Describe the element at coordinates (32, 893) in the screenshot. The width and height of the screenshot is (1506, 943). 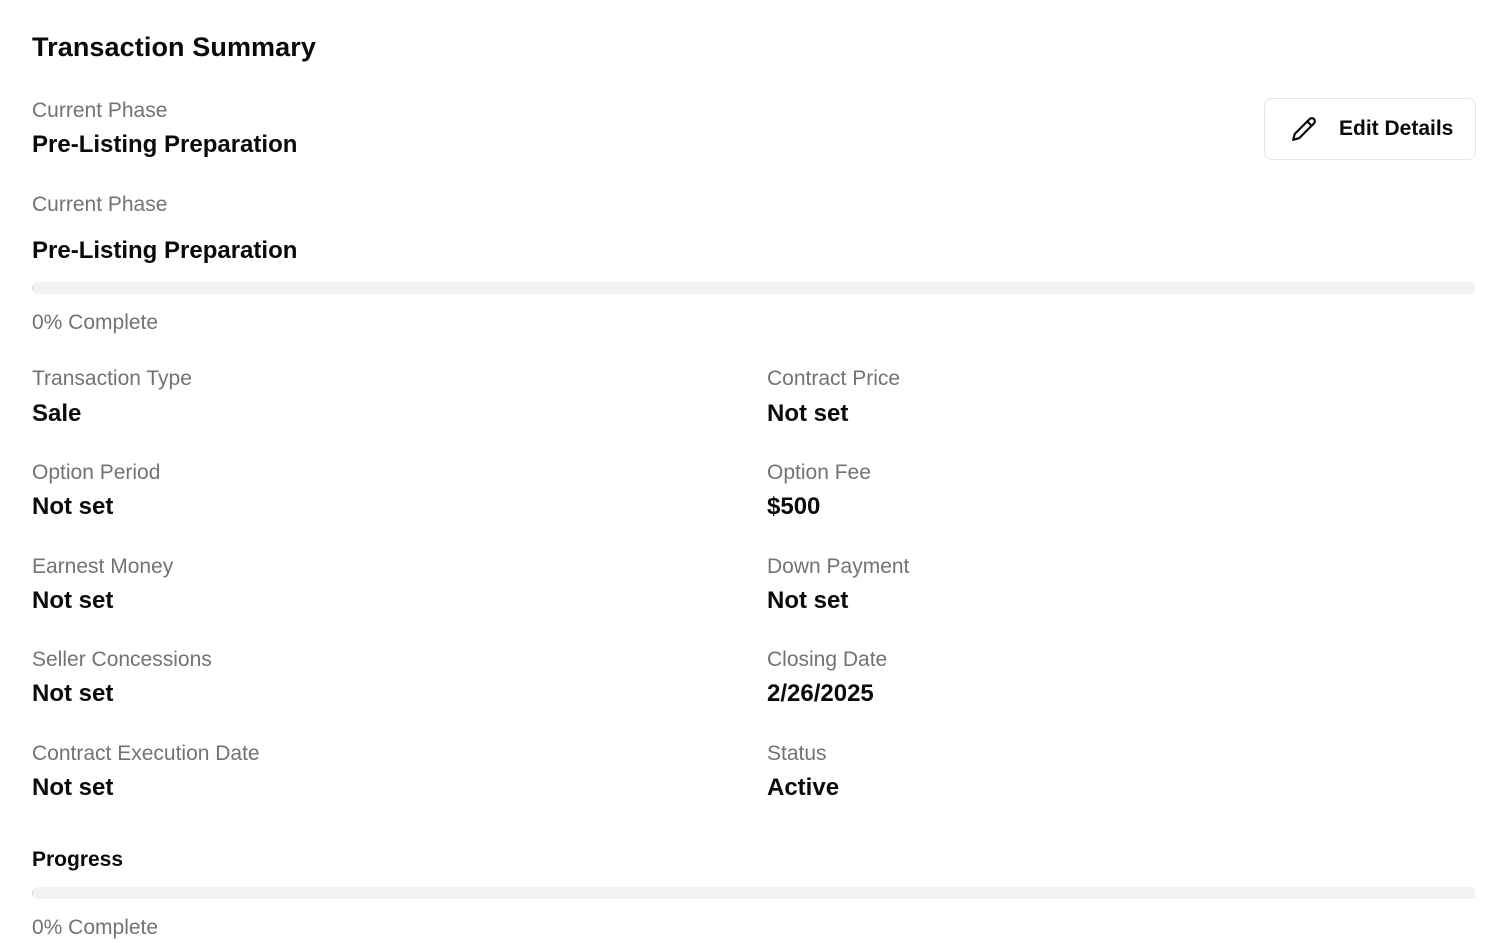
I see `overall-progress-fill` at that location.